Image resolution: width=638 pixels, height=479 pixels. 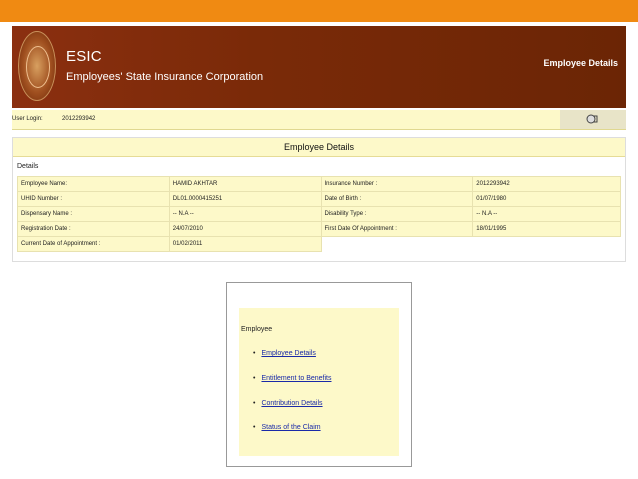 What do you see at coordinates (93, 214) in the screenshot?
I see `field-label: Dispensary Name :` at bounding box center [93, 214].